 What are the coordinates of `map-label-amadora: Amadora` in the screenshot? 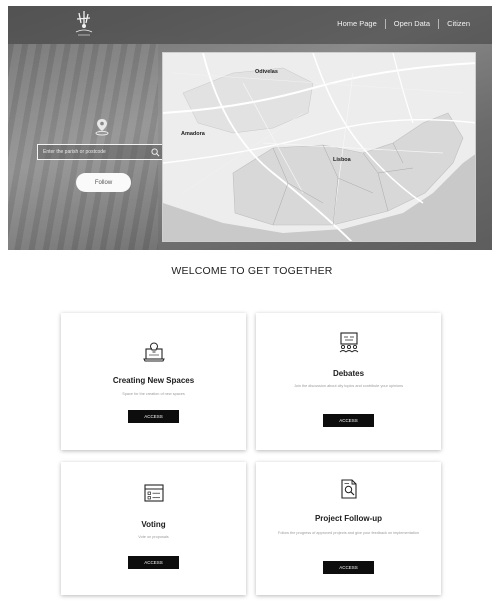 It's located at (193, 134).